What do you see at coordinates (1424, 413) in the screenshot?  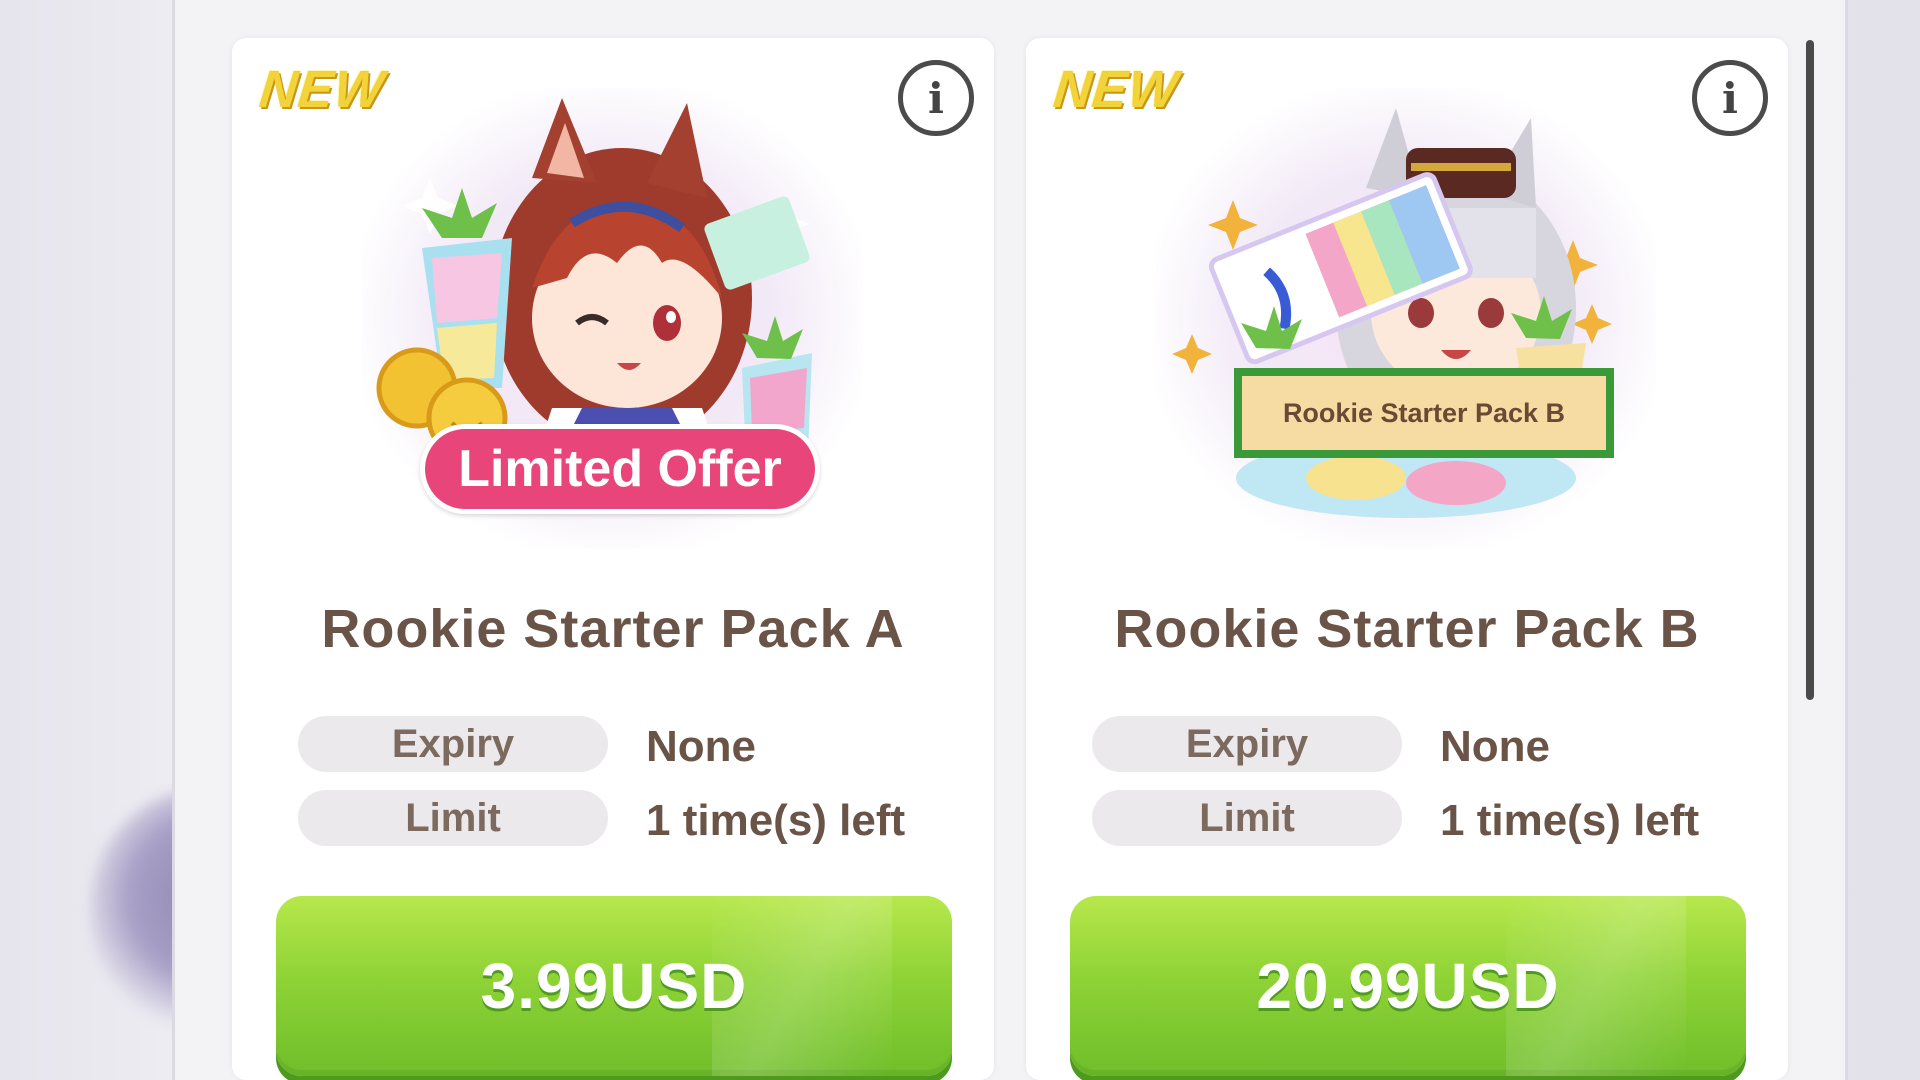 I see `pack-name-banner: Rookie Starter Pack B` at bounding box center [1424, 413].